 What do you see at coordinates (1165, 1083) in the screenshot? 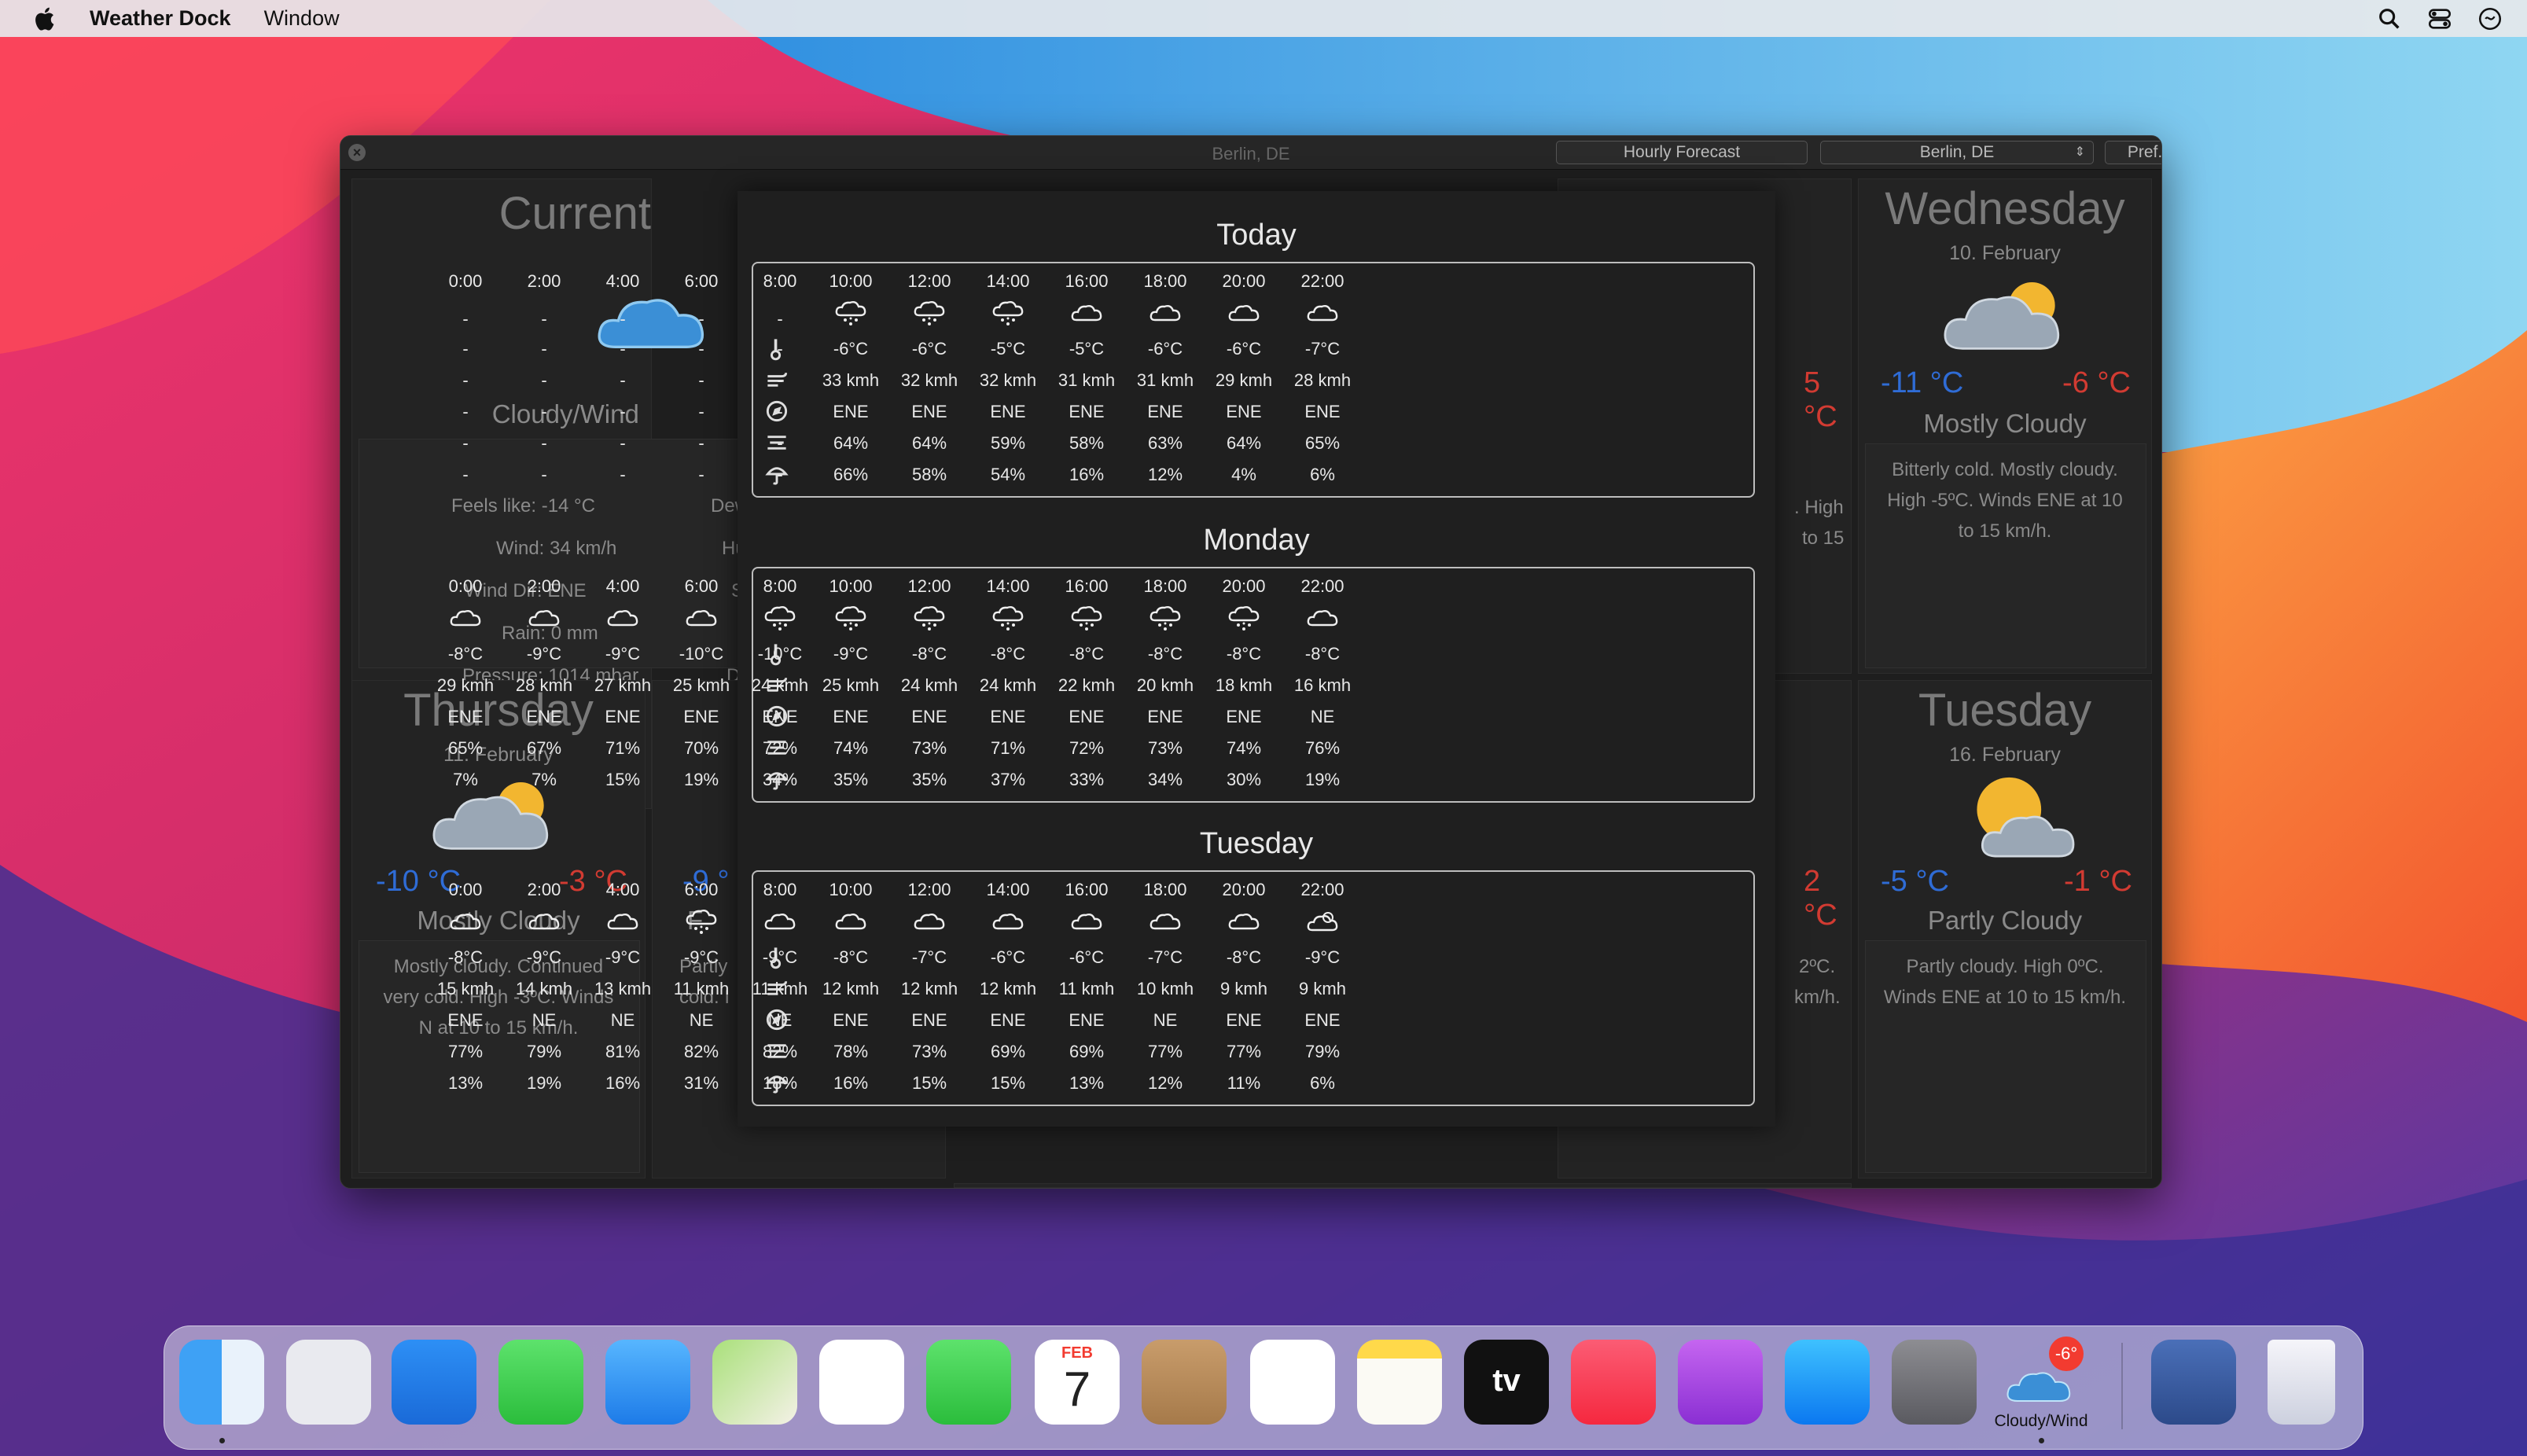
I see `hourly-precip-value: 12%` at bounding box center [1165, 1083].